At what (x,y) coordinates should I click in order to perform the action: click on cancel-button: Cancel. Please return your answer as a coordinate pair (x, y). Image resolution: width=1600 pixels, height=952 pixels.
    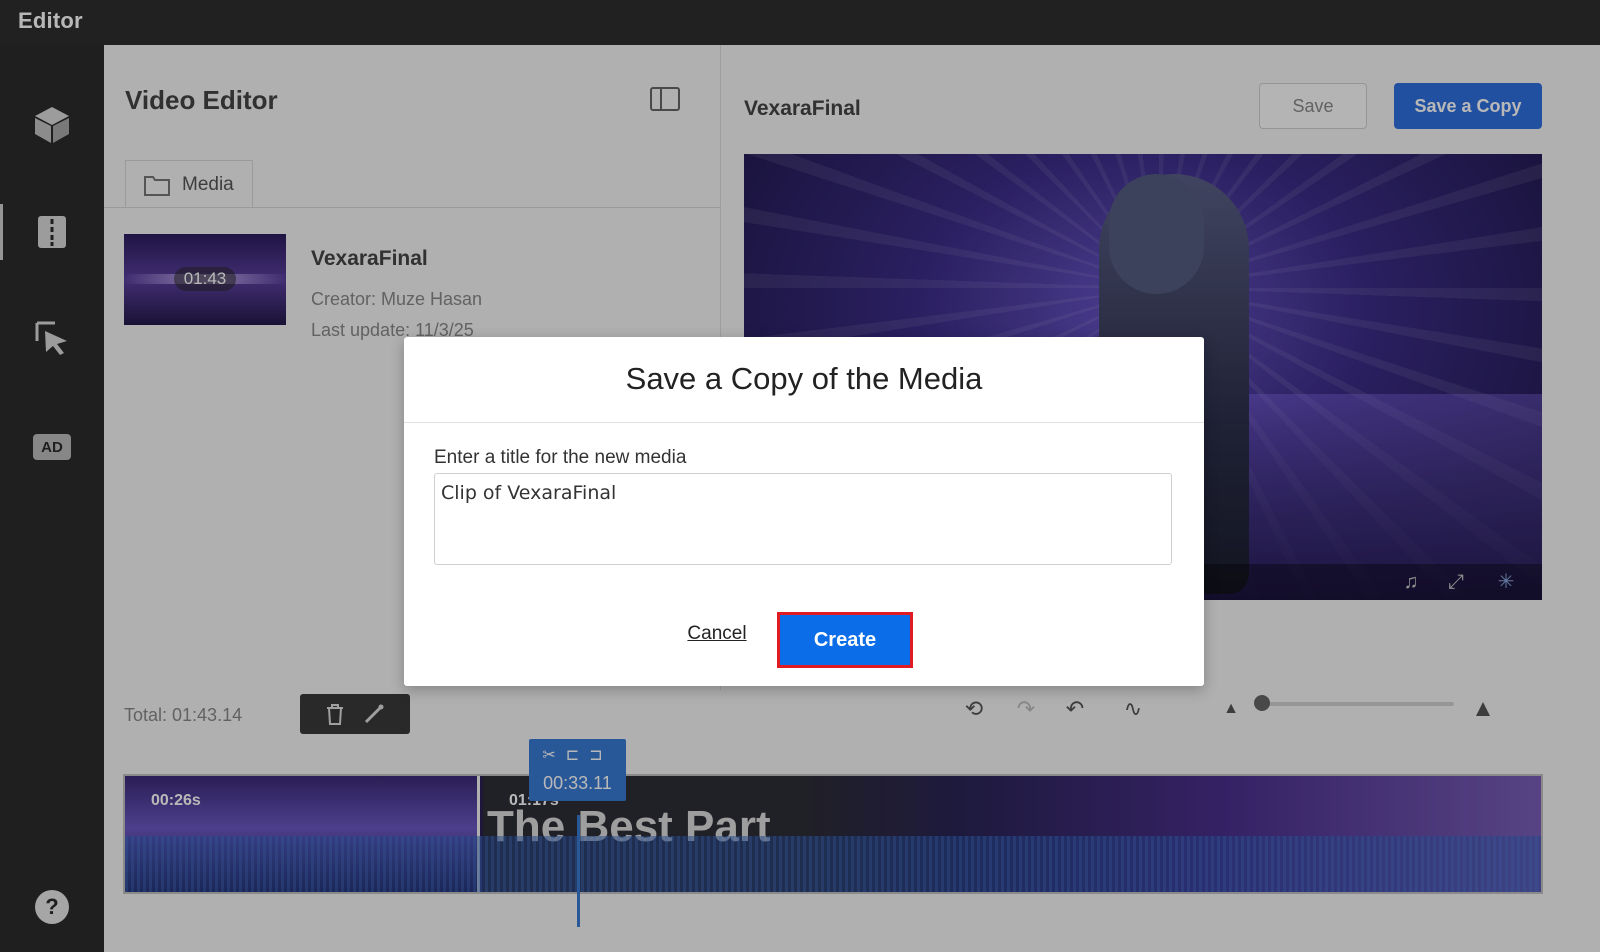
    Looking at the image, I should click on (717, 634).